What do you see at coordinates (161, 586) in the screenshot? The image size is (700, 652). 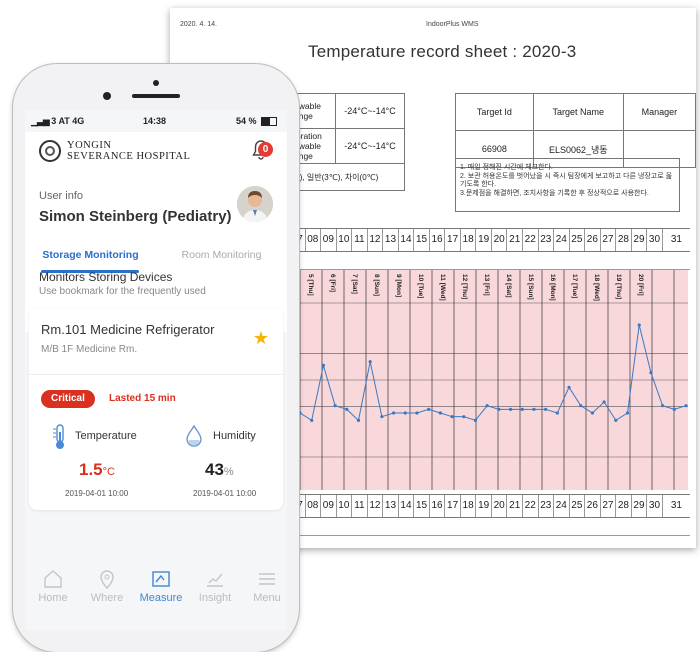 I see `nav-measure: Measure` at bounding box center [161, 586].